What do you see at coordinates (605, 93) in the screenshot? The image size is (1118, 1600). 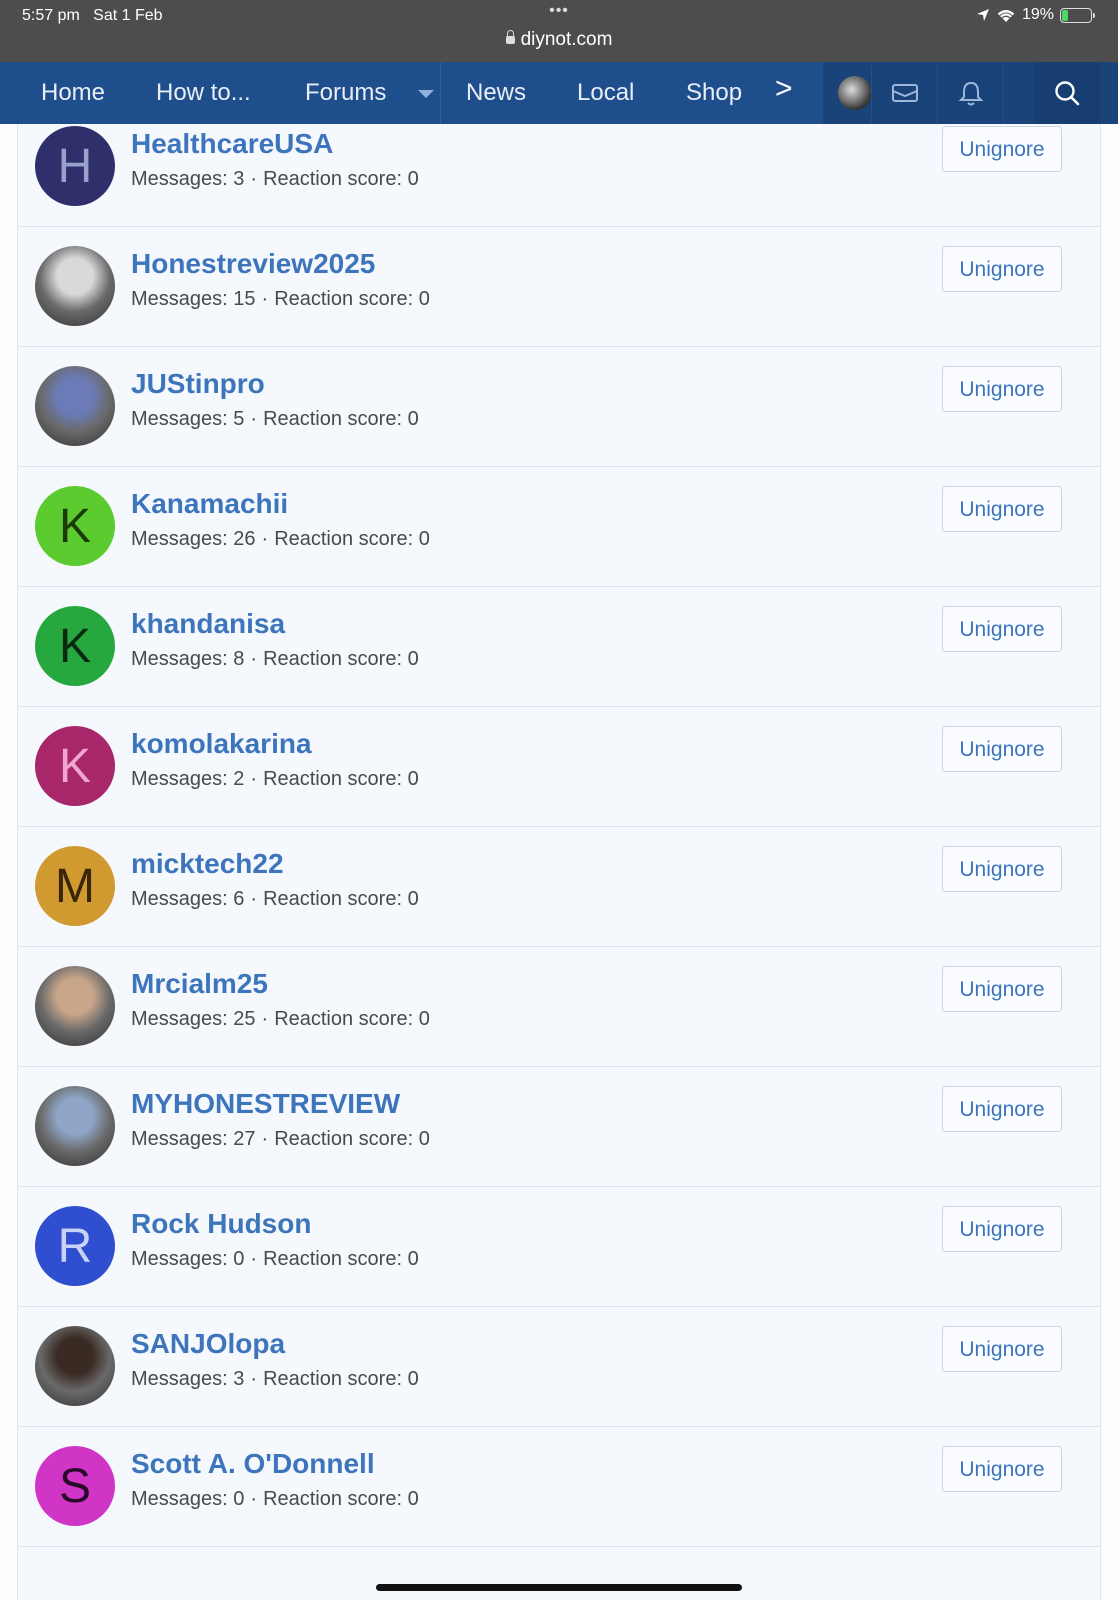 I see `nav-local: Local` at bounding box center [605, 93].